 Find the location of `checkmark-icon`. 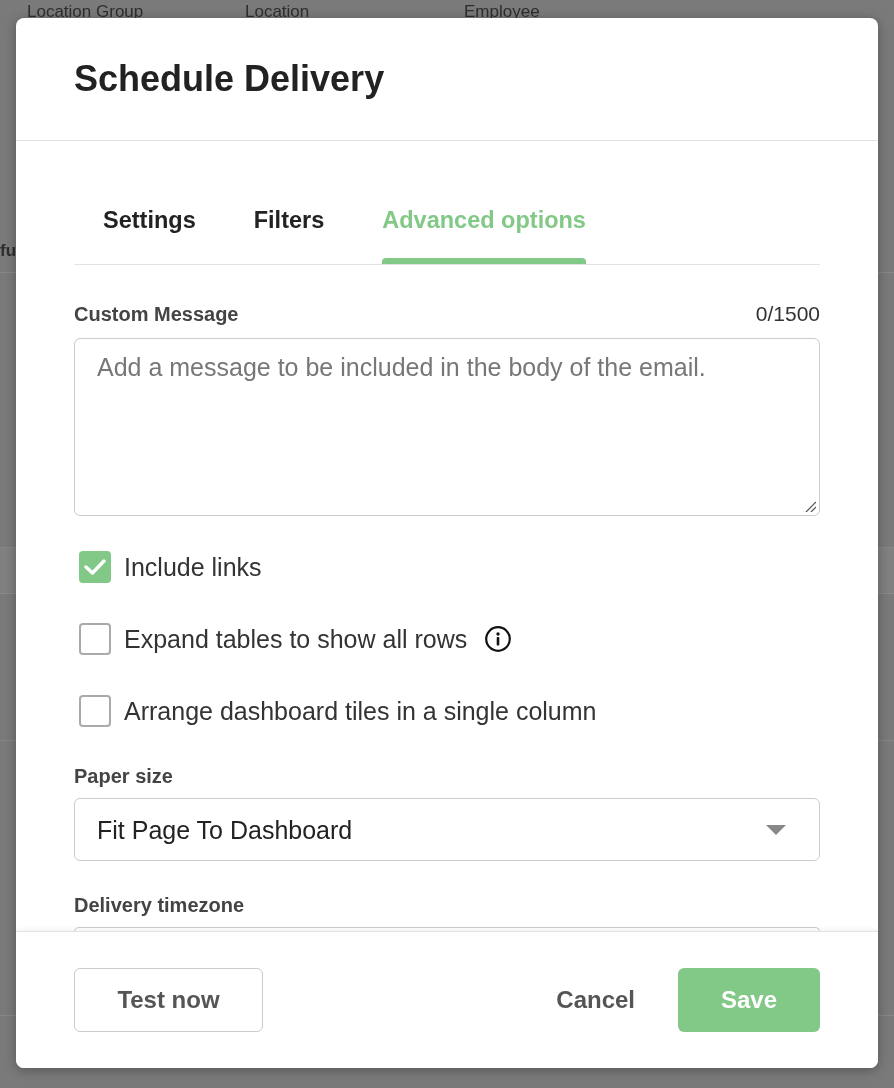

checkmark-icon is located at coordinates (95, 567).